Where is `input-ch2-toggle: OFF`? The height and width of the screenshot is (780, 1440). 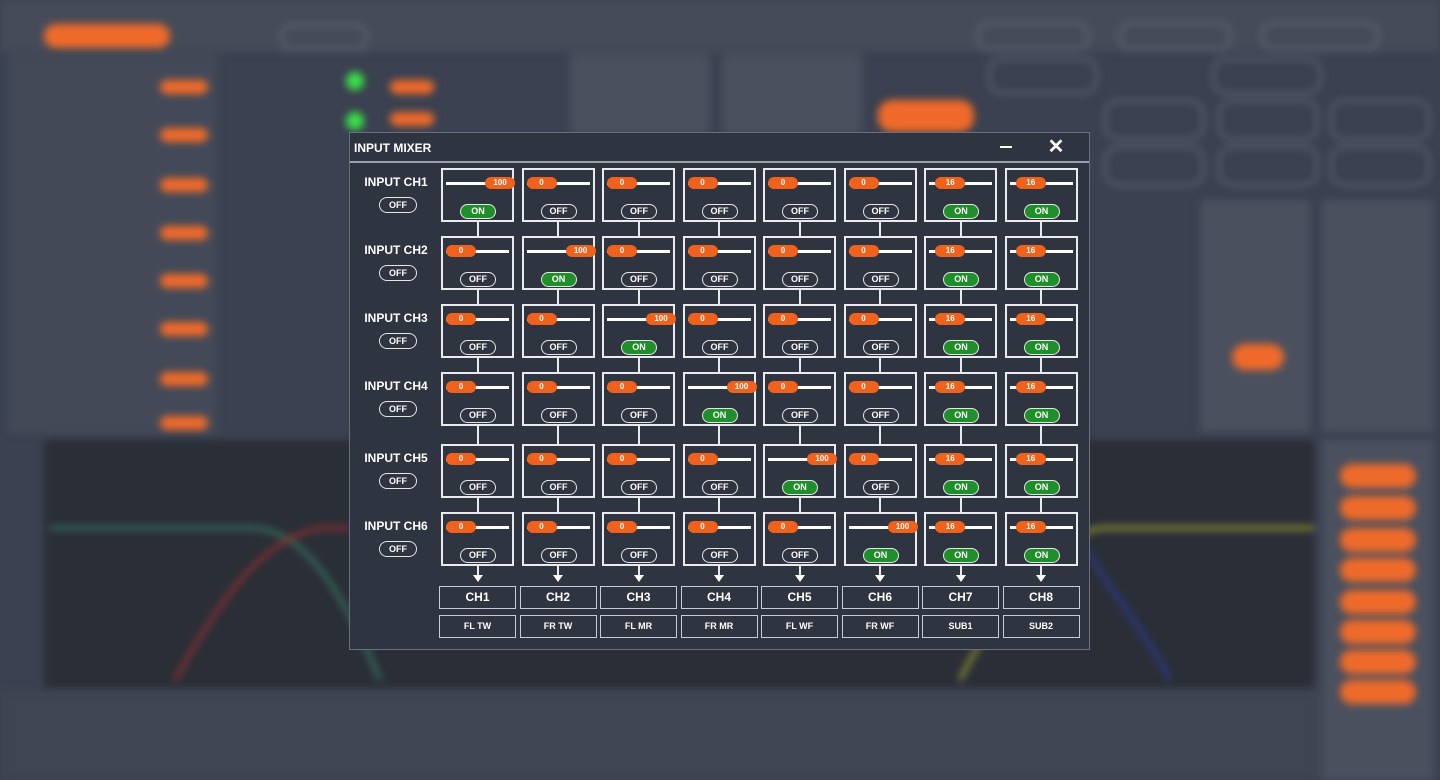 input-ch2-toggle: OFF is located at coordinates (398, 273).